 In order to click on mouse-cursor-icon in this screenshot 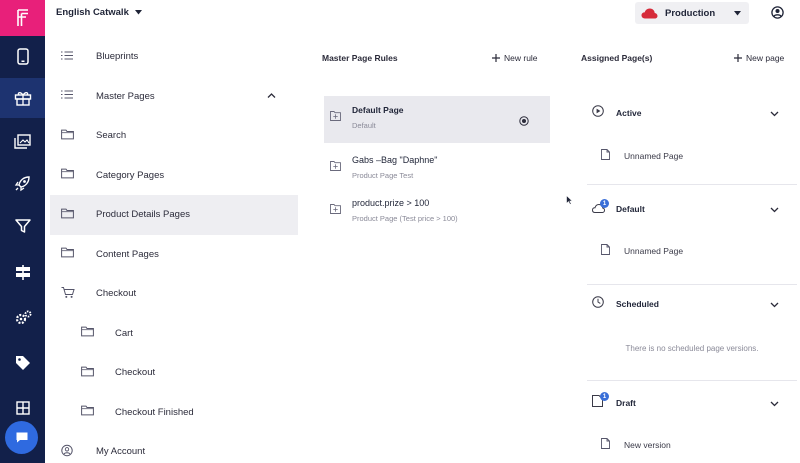, I will do `click(570, 201)`.